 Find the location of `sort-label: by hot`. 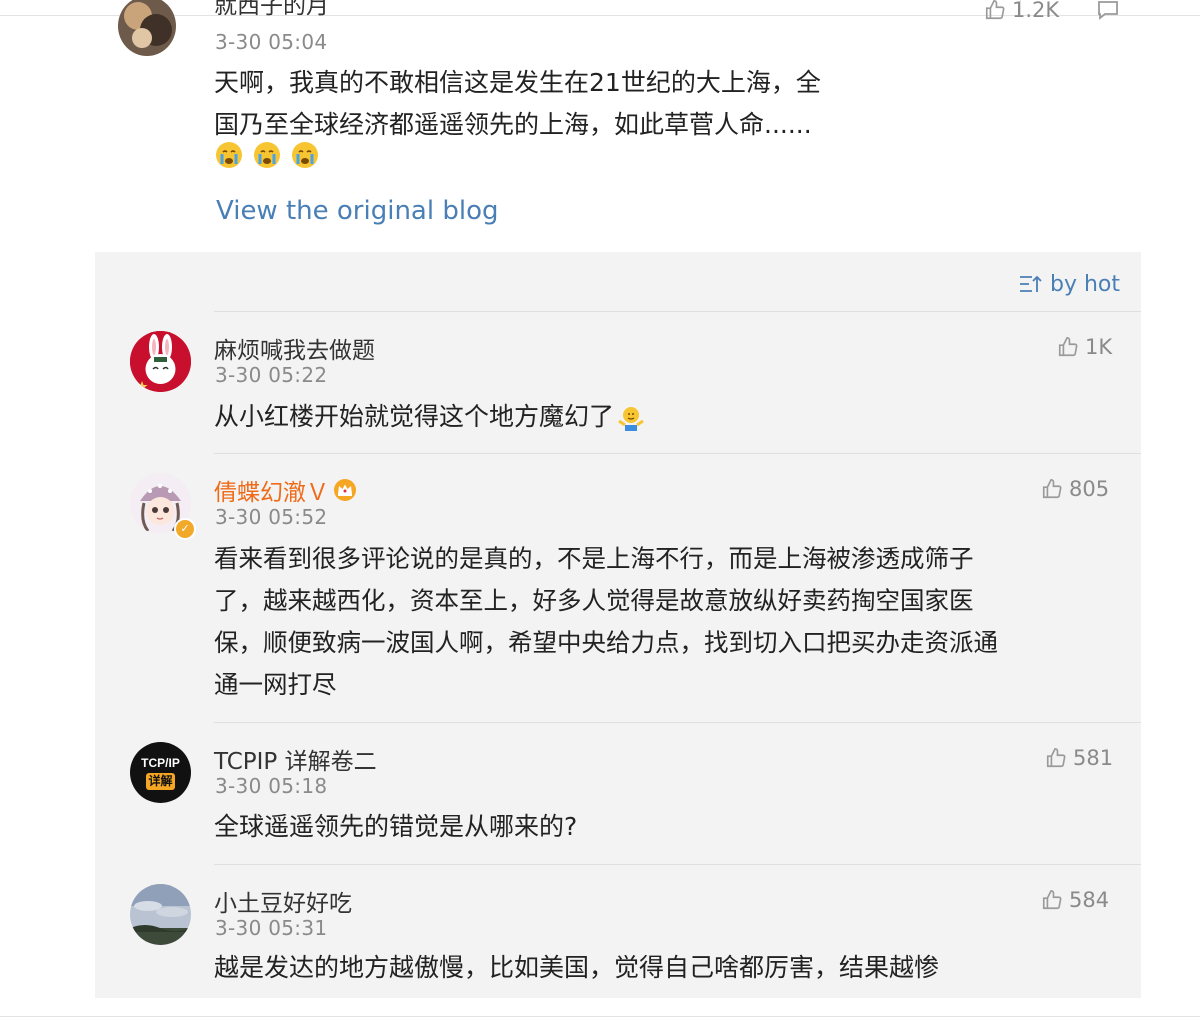

sort-label: by hot is located at coordinates (1085, 284).